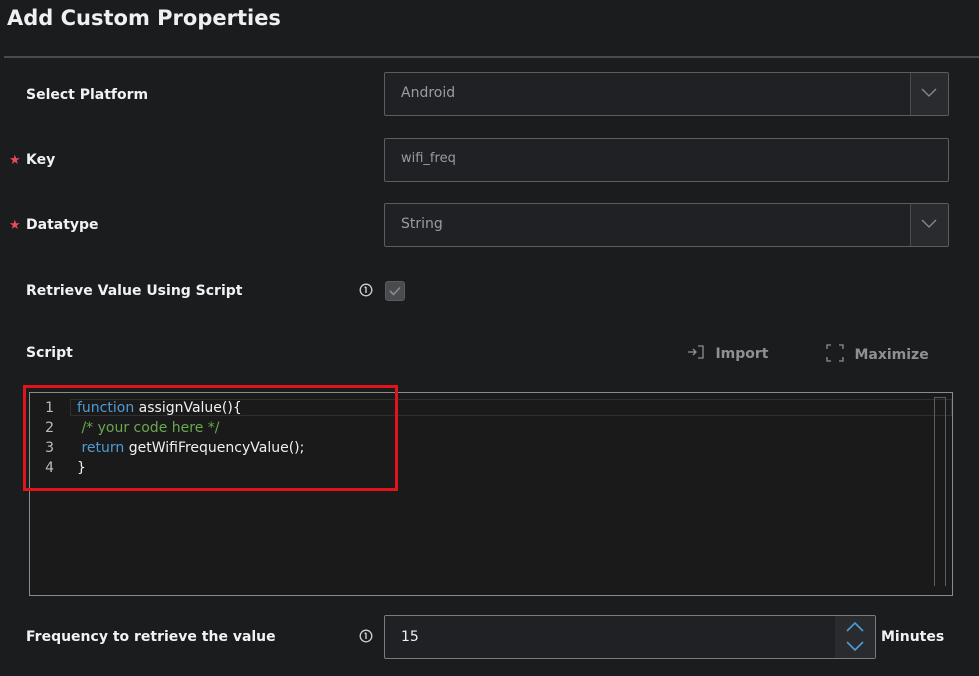  I want to click on retrieve-script-checkbox, so click(395, 291).